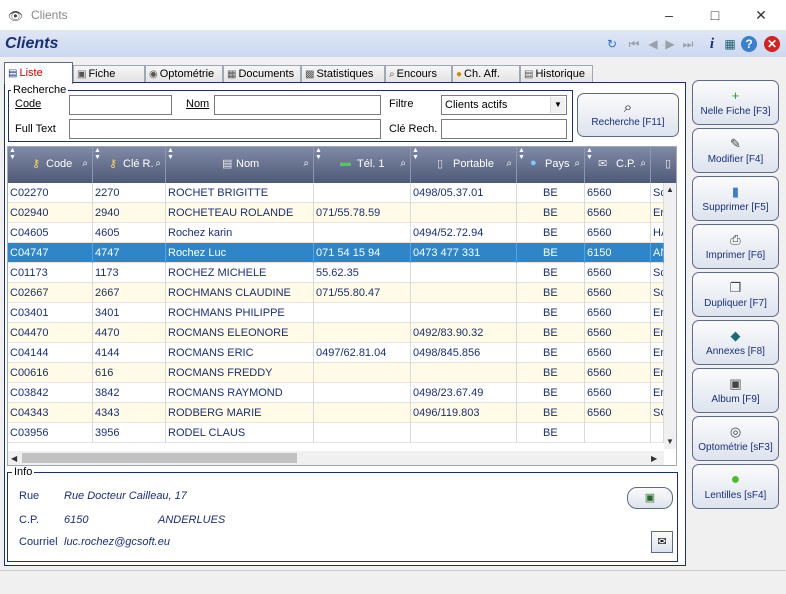 The width and height of the screenshot is (786, 594). Describe the element at coordinates (50, 353) in the screenshot. I see `cell-code: C04144` at that location.